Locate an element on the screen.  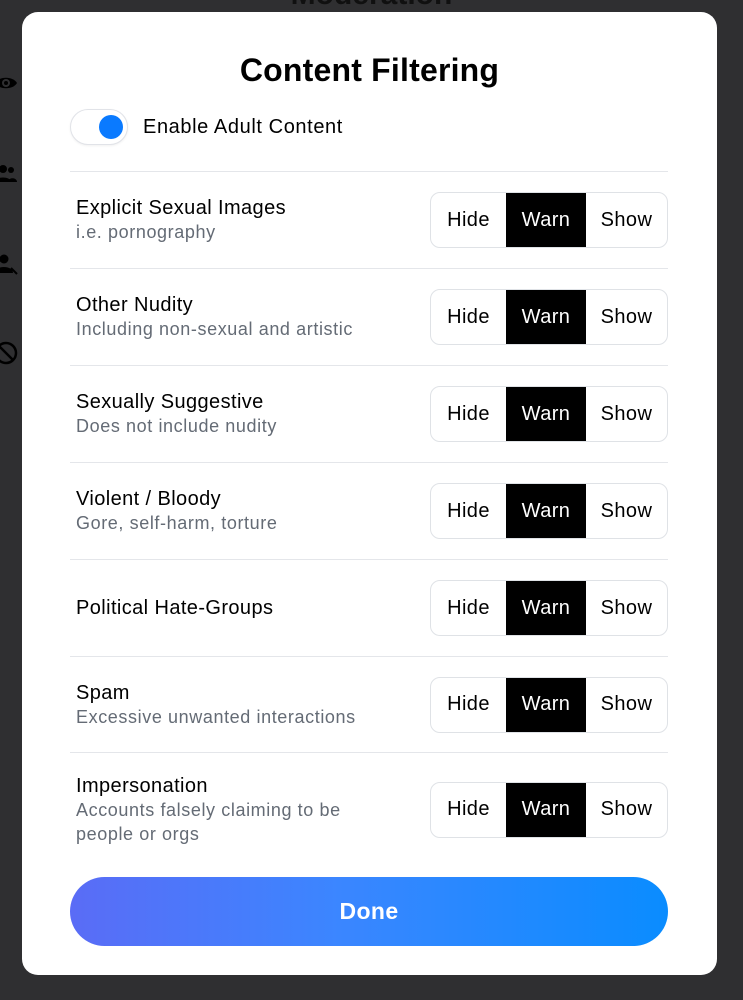
filter-title: Spam is located at coordinates (103, 692).